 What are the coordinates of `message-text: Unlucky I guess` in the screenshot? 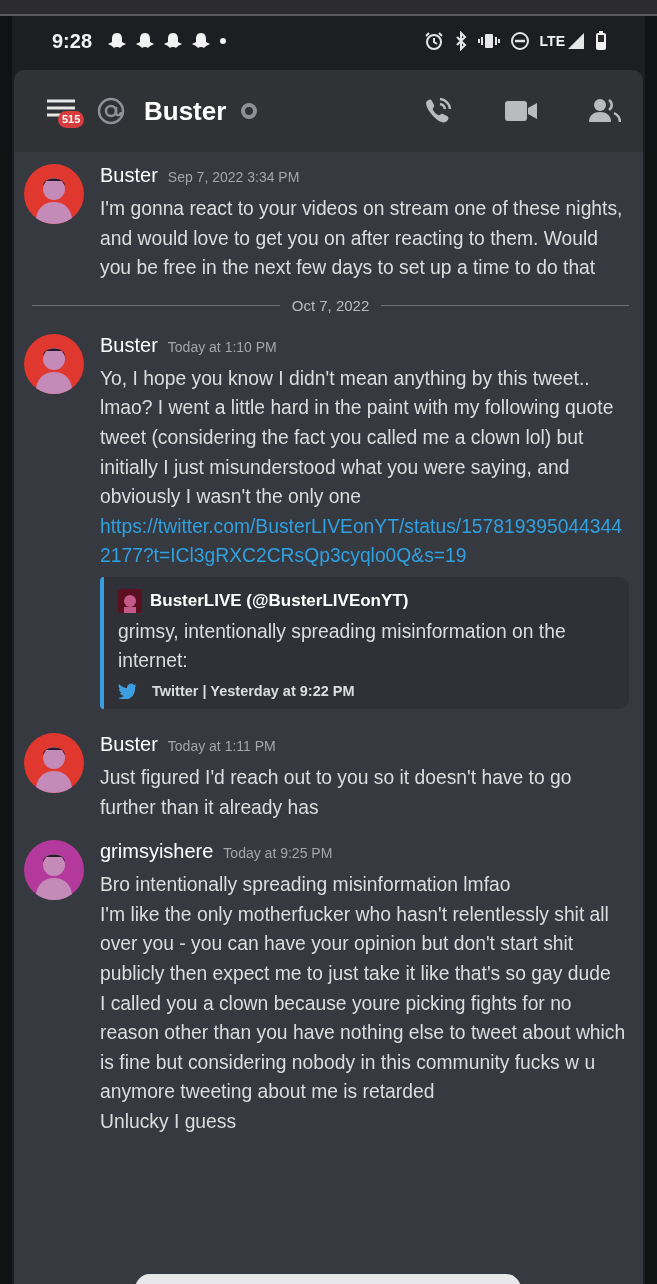 It's located at (169, 1121).